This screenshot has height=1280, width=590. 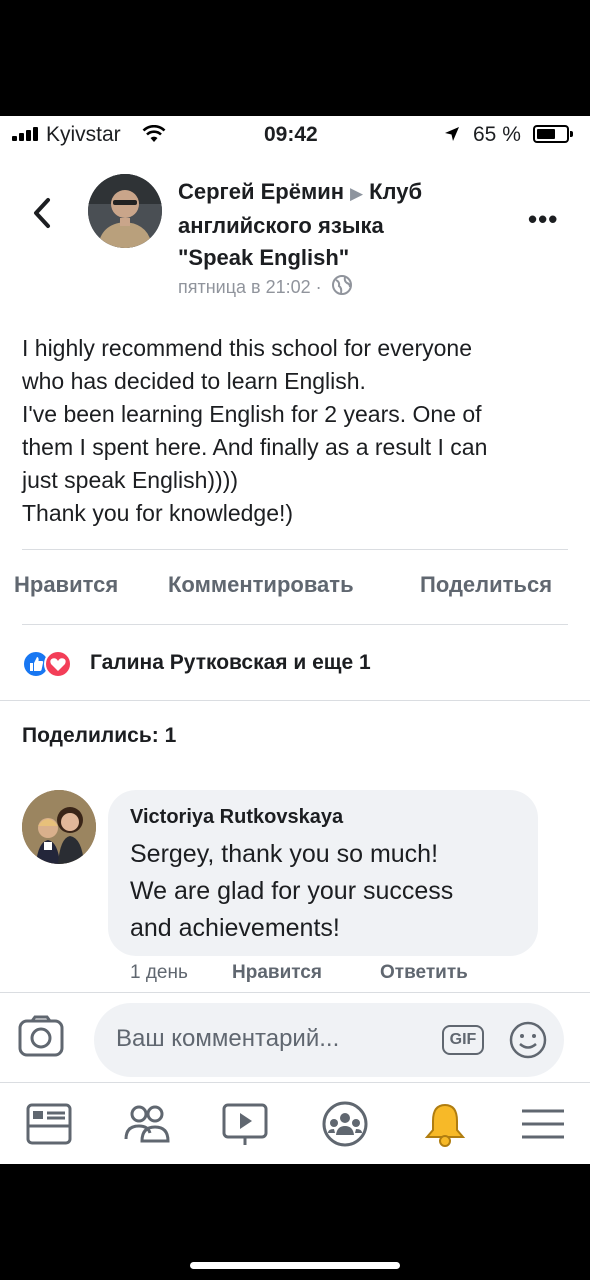 I want to click on author-photo-icon, so click(x=125, y=211).